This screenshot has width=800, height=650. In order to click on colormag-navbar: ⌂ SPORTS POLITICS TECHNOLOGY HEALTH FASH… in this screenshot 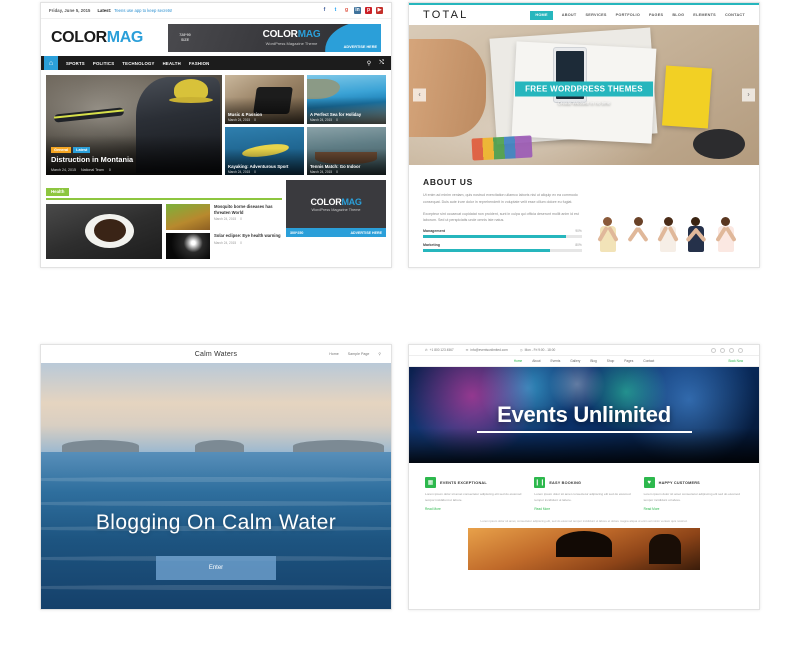, I will do `click(216, 63)`.